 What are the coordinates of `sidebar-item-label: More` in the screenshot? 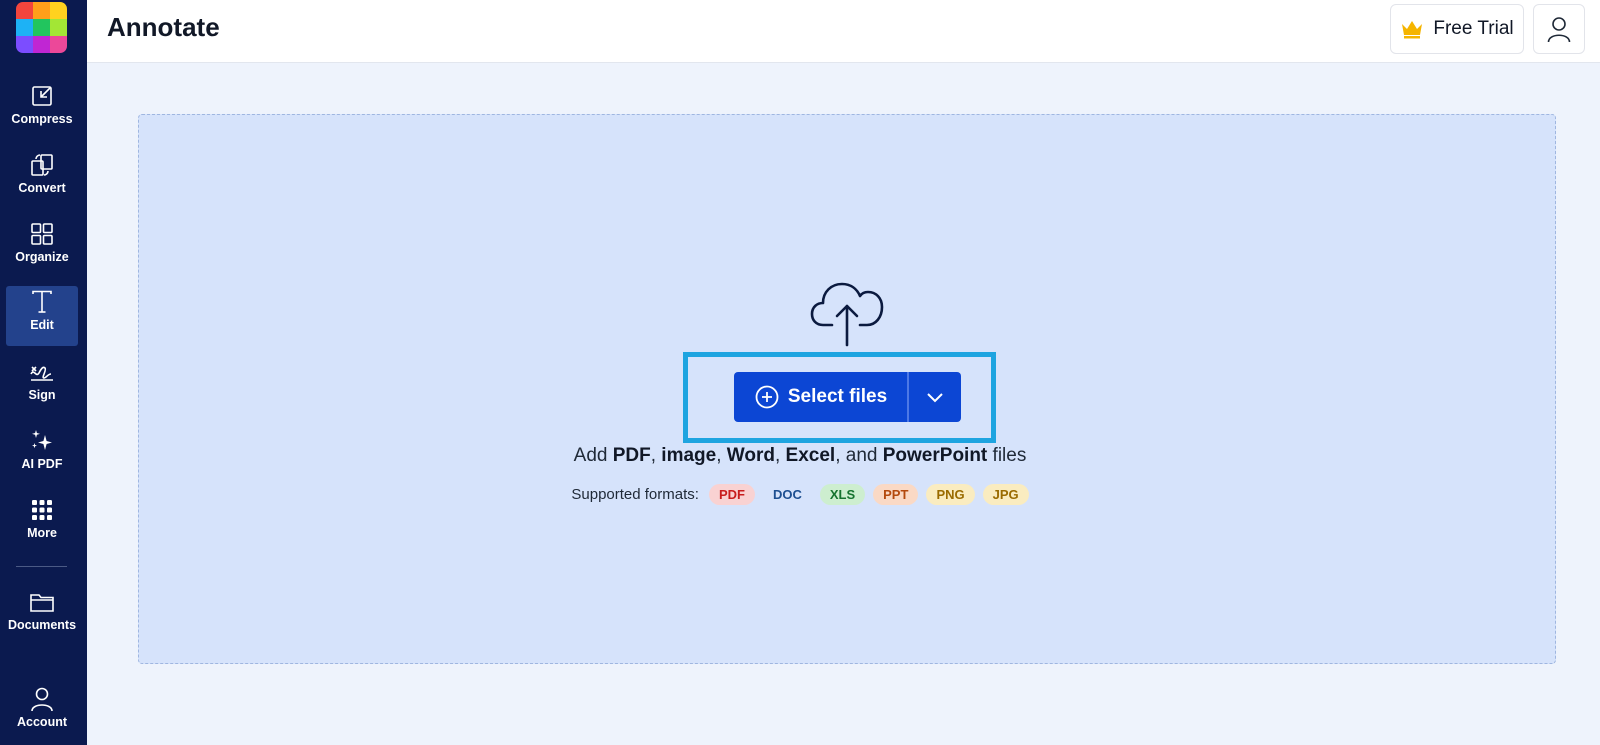 It's located at (42, 533).